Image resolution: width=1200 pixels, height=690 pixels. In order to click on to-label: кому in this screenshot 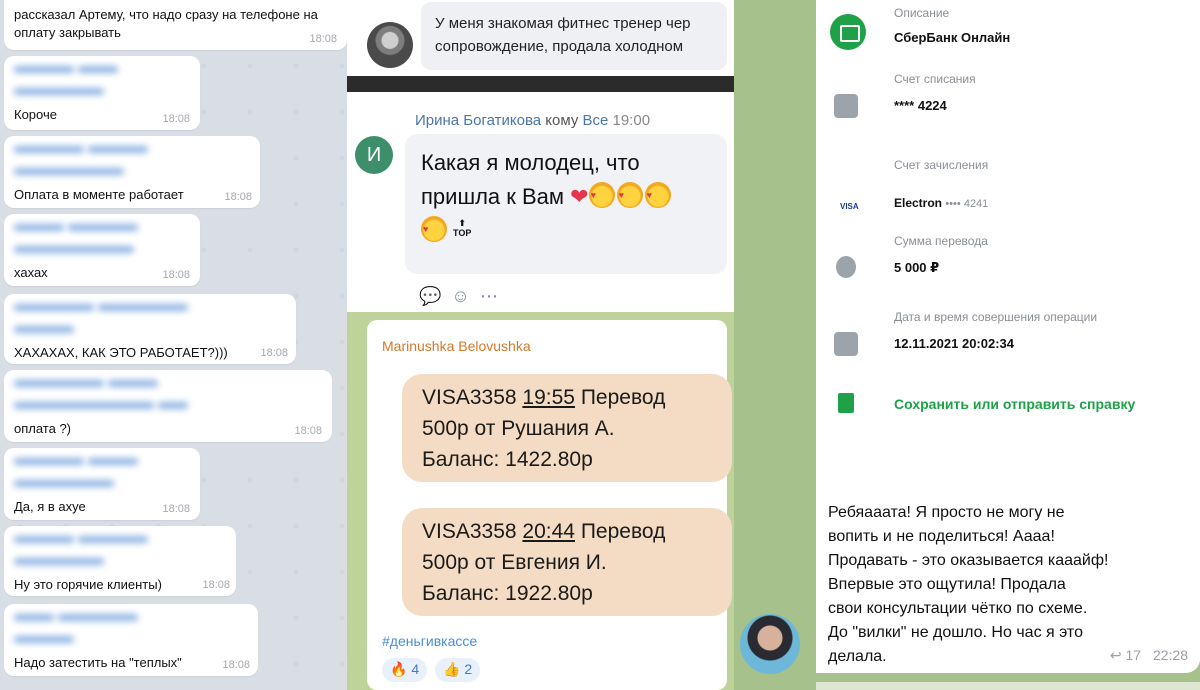, I will do `click(562, 120)`.